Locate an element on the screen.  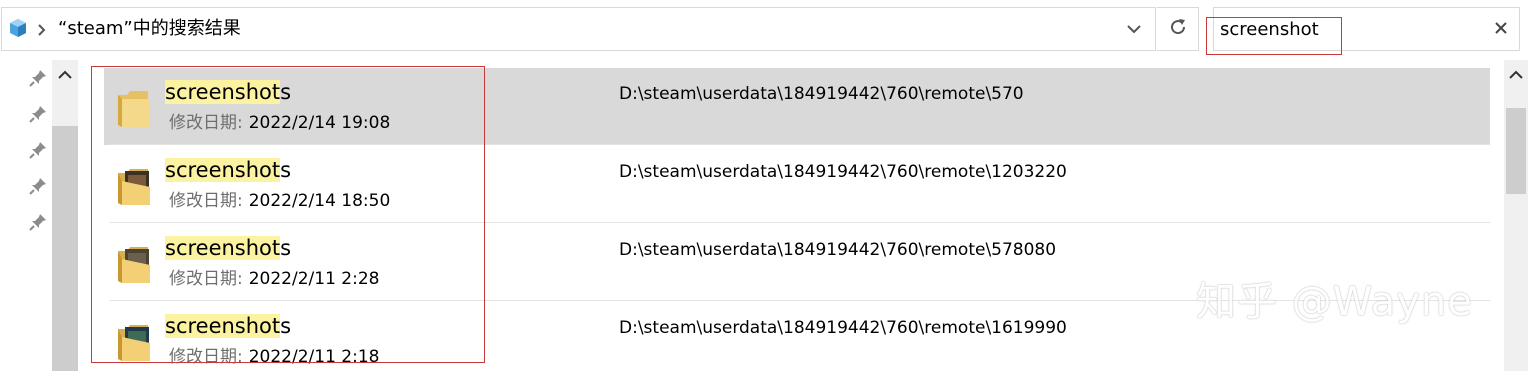
modified-date: 修改日期: 2022/2/11 2:28 is located at coordinates (274, 279).